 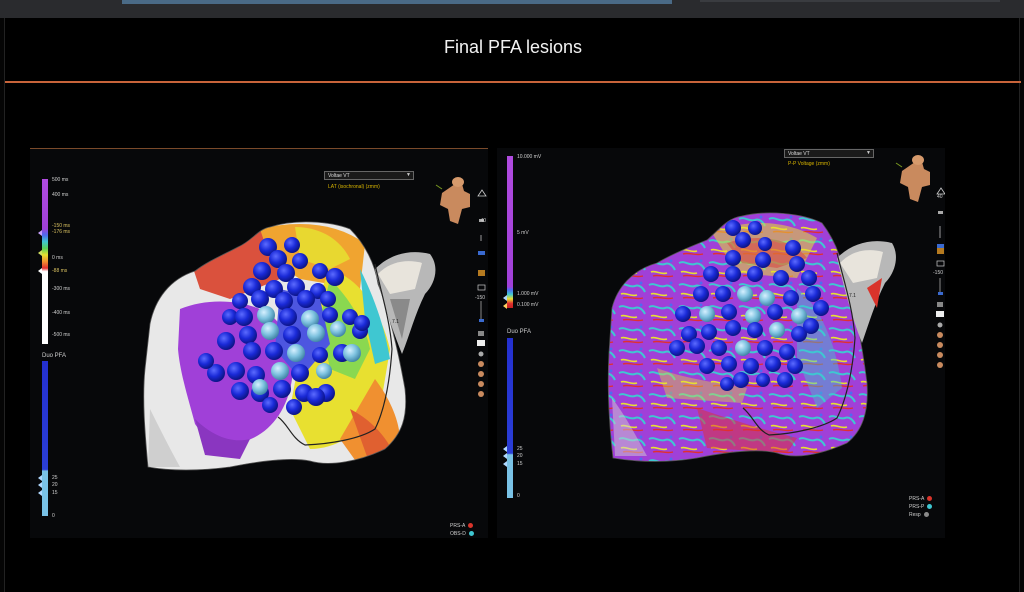 I want to click on scale-handle-mid, so click(x=40, y=253).